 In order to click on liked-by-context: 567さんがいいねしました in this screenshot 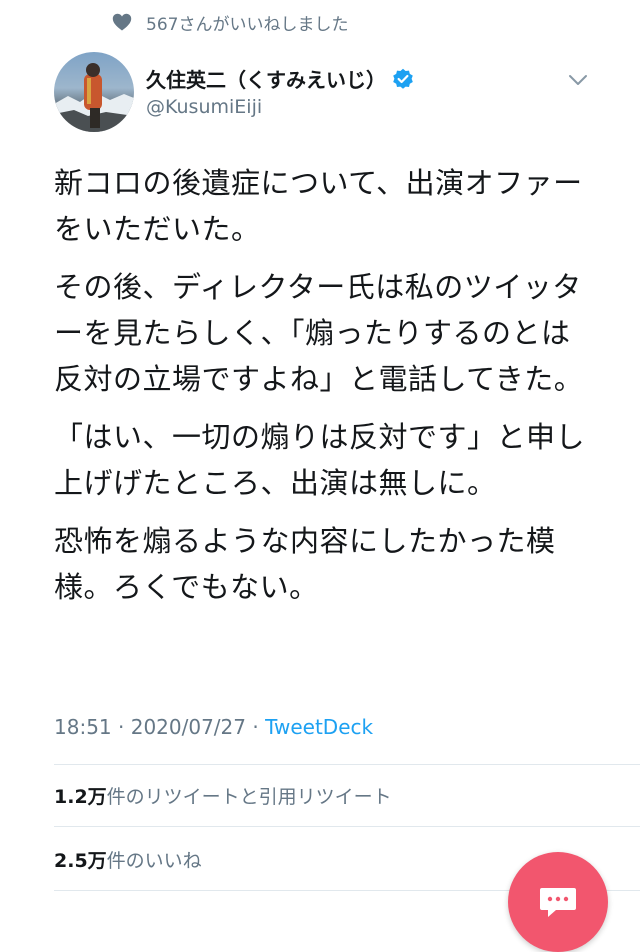, I will do `click(230, 22)`.